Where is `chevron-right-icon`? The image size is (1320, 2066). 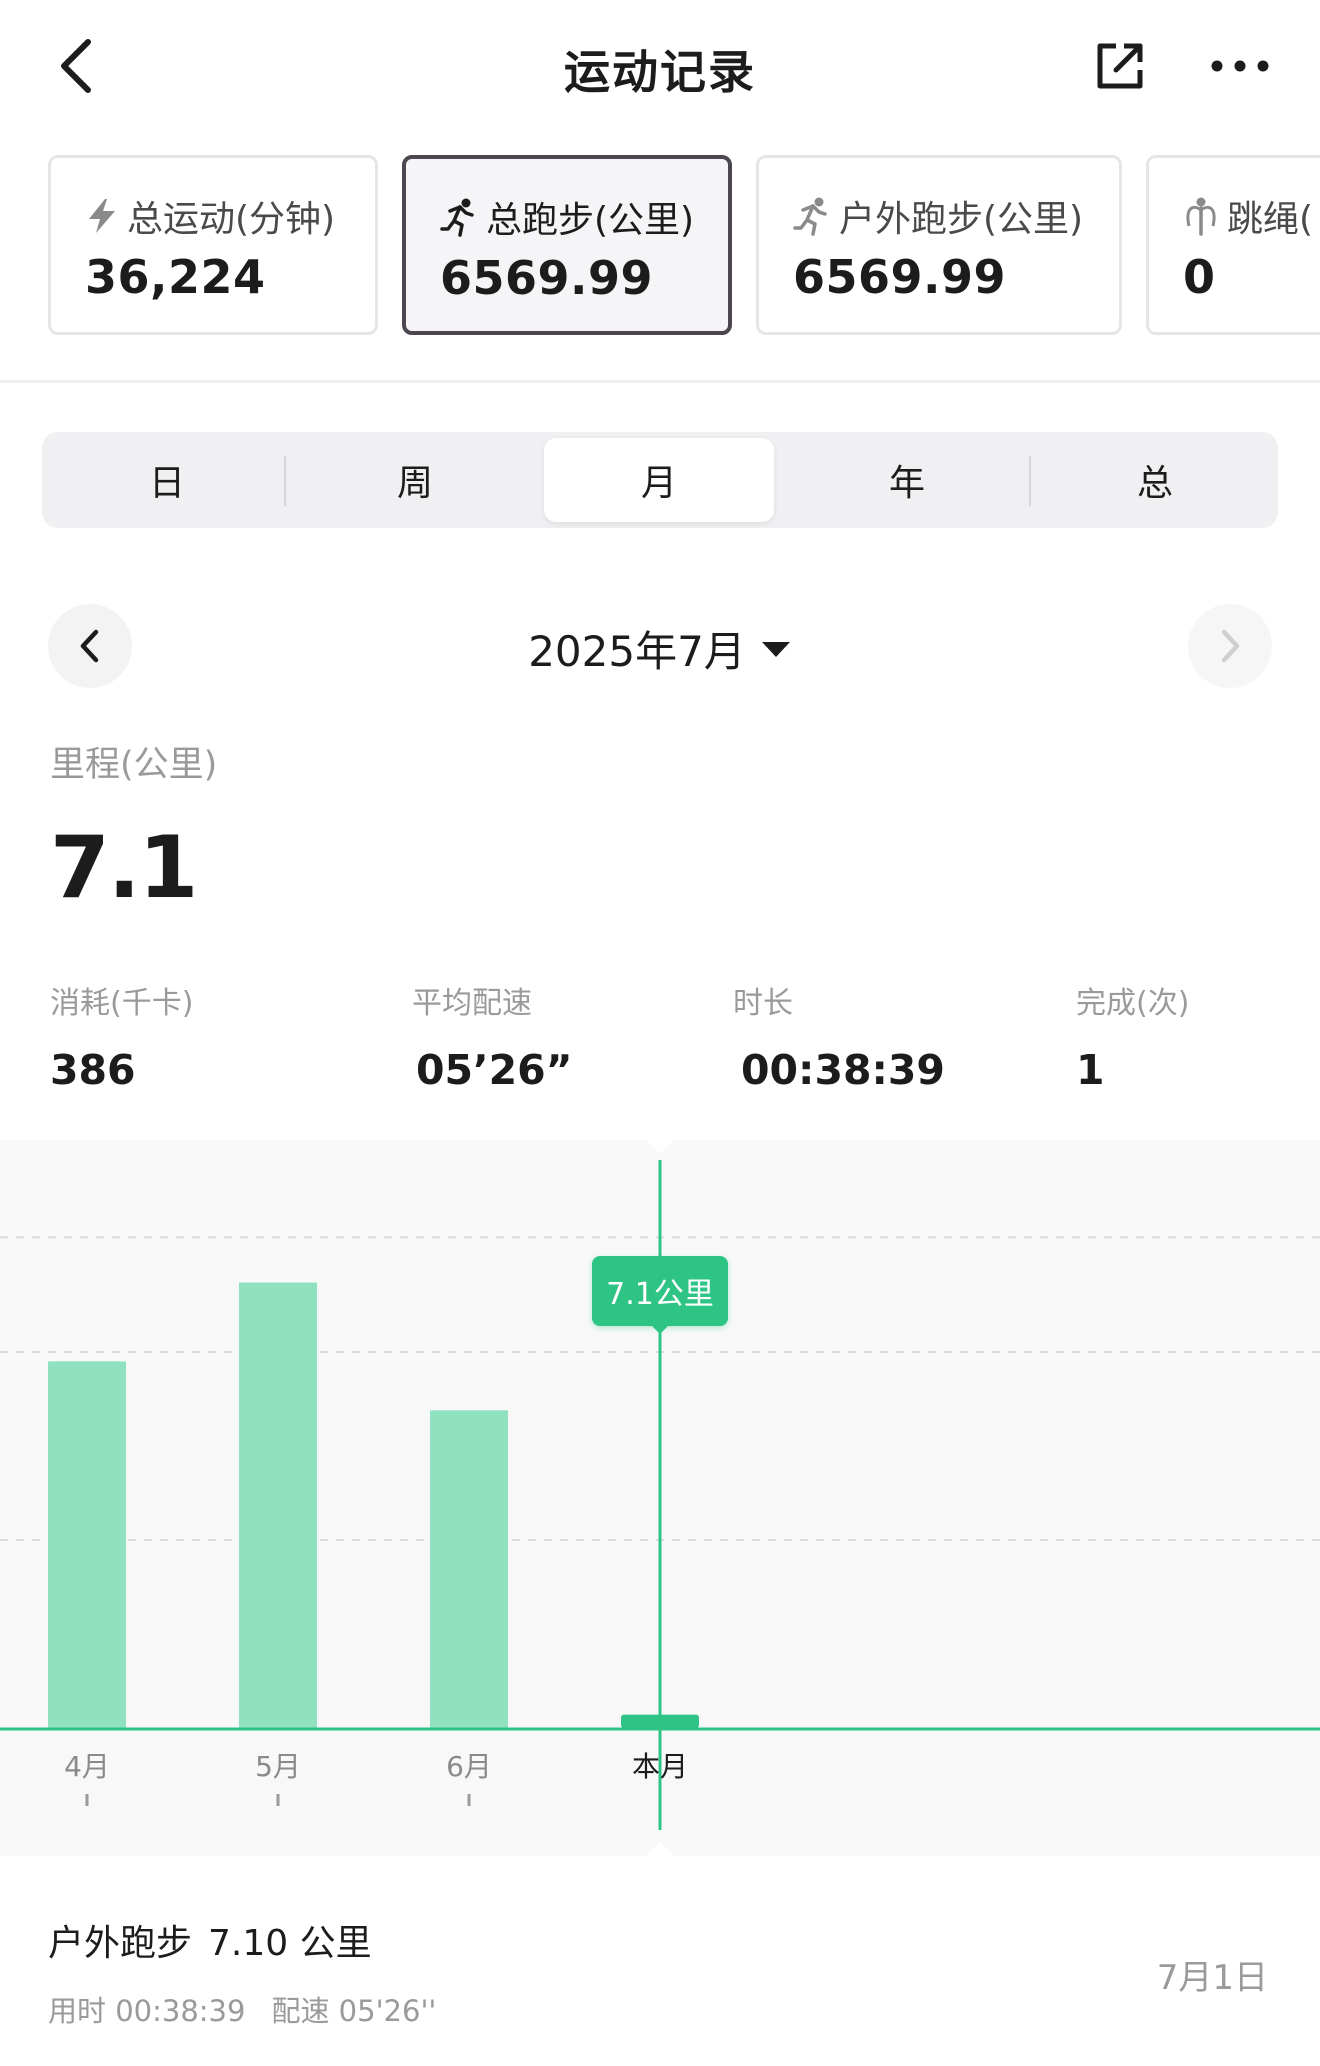
chevron-right-icon is located at coordinates (1230, 646).